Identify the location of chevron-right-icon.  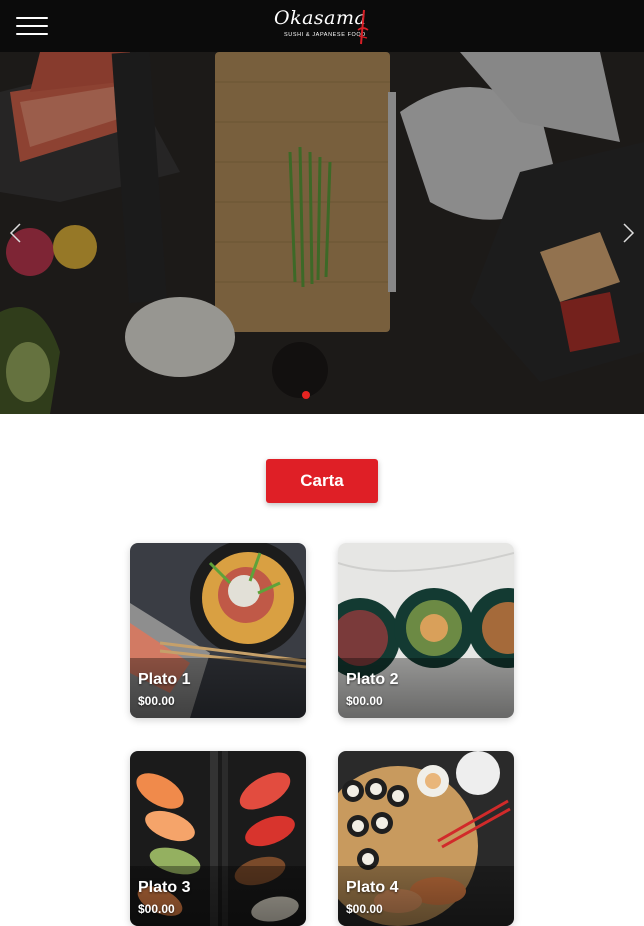
(627, 233).